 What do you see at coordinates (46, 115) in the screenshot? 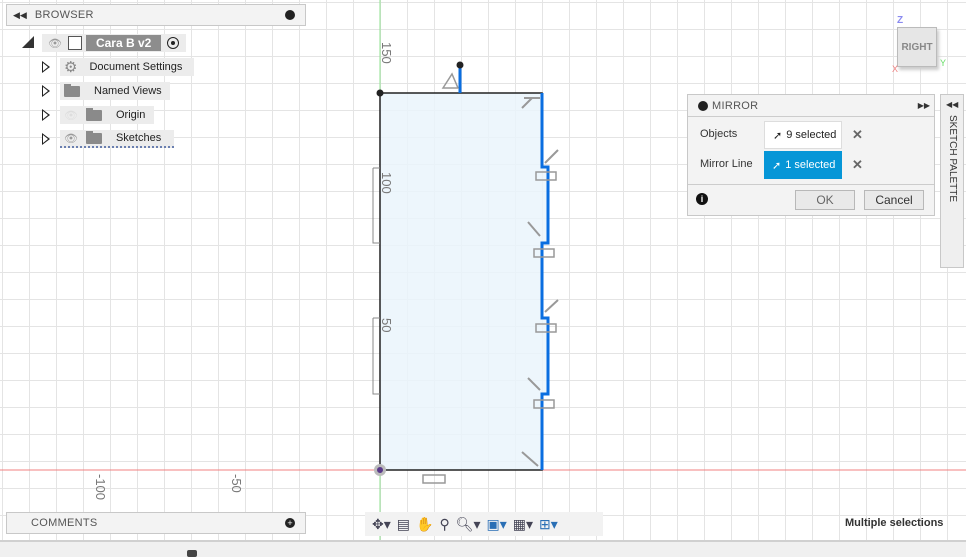
I see `expand-origin` at bounding box center [46, 115].